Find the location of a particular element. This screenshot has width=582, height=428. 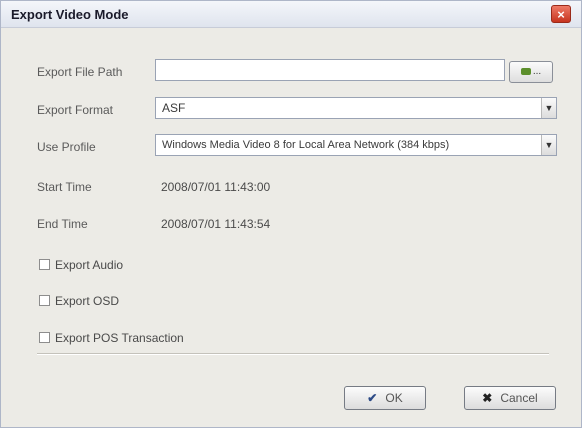

checkmark-icon: ✔ is located at coordinates (372, 398).